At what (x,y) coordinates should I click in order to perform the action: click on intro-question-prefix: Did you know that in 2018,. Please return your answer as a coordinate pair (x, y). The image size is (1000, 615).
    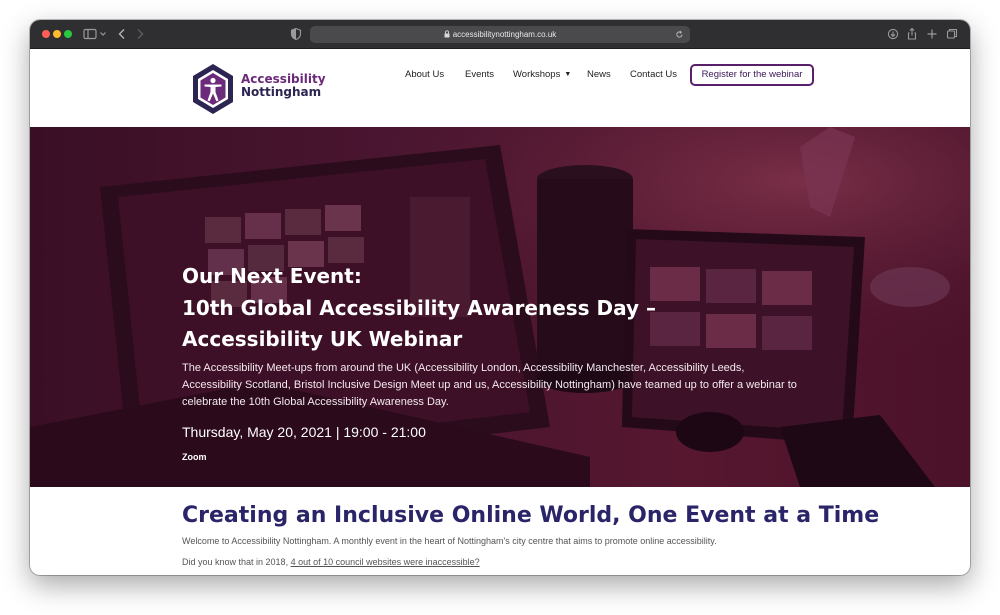
    Looking at the image, I should click on (236, 562).